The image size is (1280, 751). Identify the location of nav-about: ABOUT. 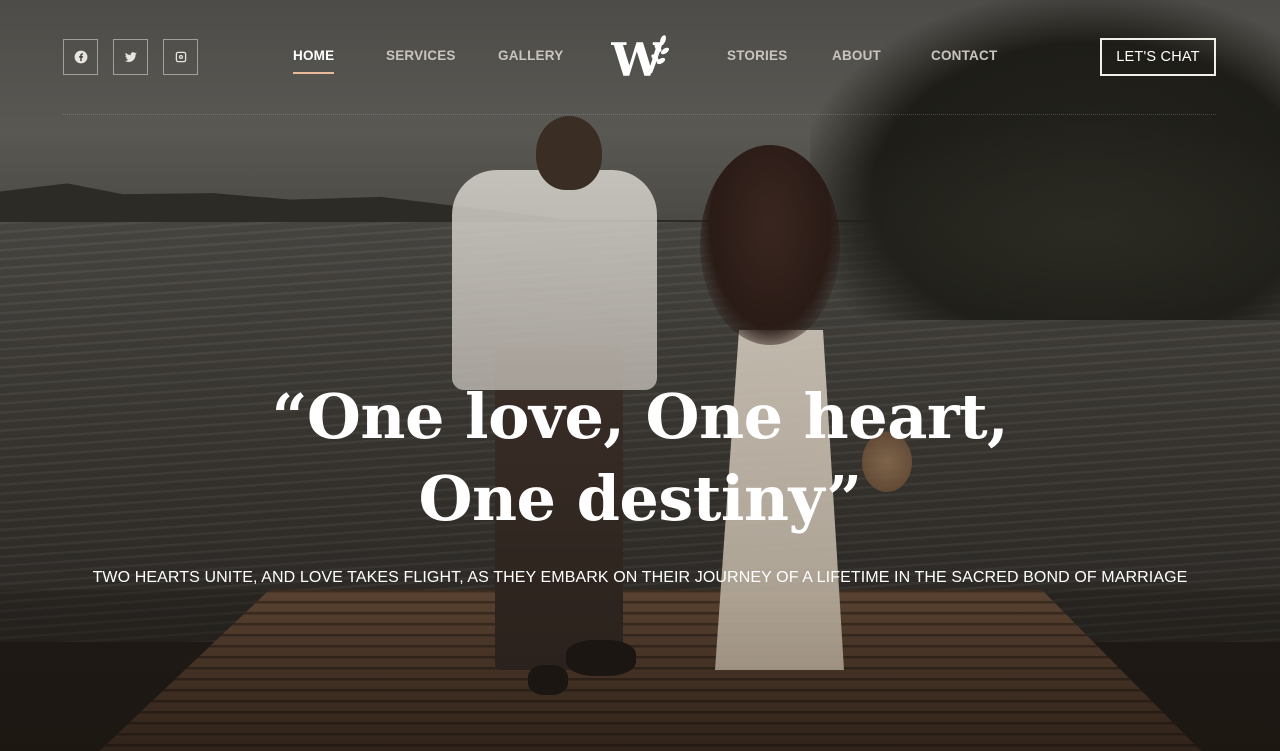
(856, 55).